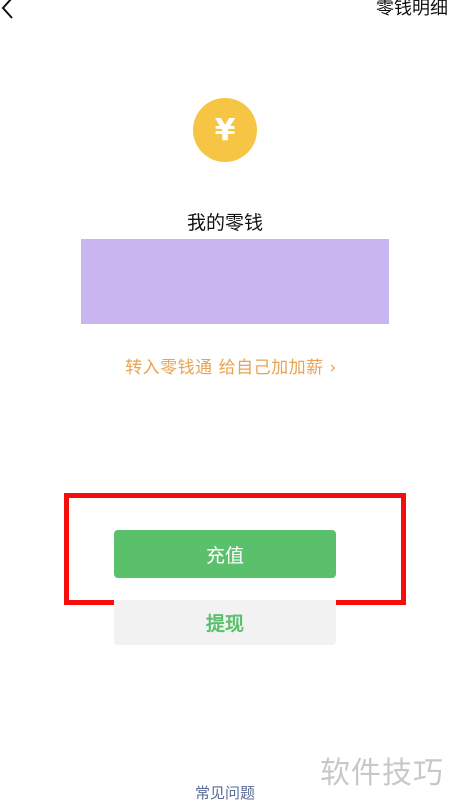  I want to click on yen-coin-icon: ¥, so click(225, 130).